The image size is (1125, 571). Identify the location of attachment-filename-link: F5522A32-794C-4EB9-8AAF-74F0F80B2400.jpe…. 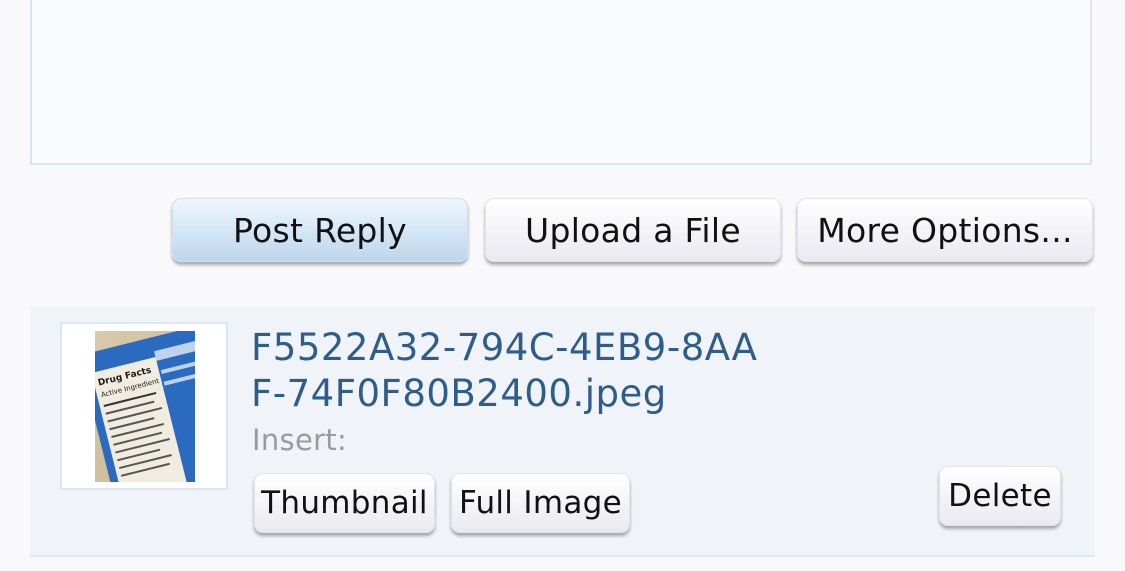
(511, 371).